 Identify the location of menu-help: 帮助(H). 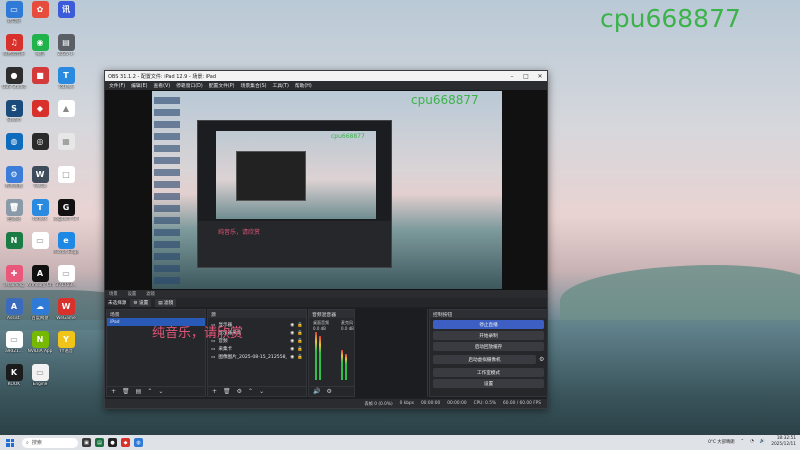
(303, 85).